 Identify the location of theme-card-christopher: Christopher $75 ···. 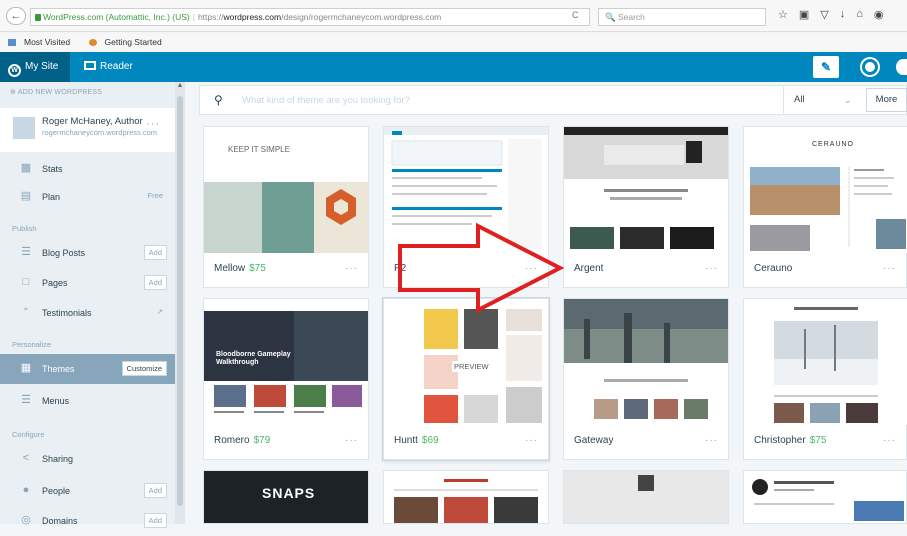
(825, 379).